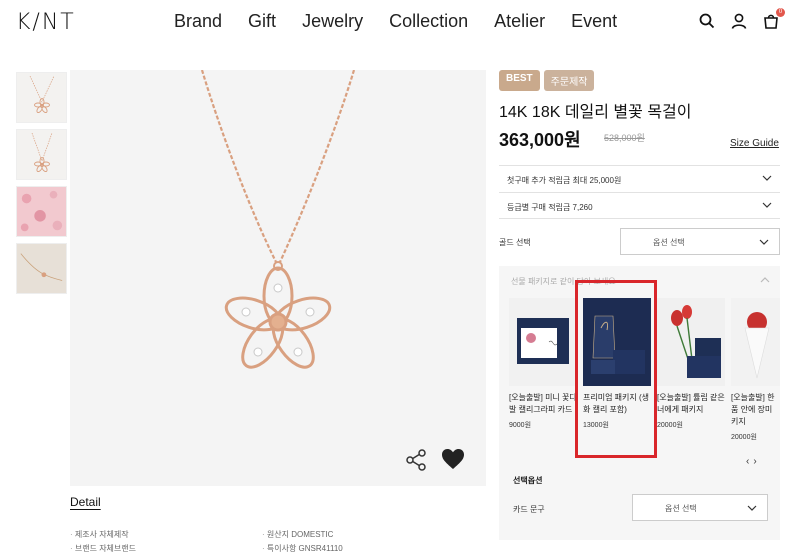 The image size is (800, 556). I want to click on product-price: 363,000원, so click(540, 140).